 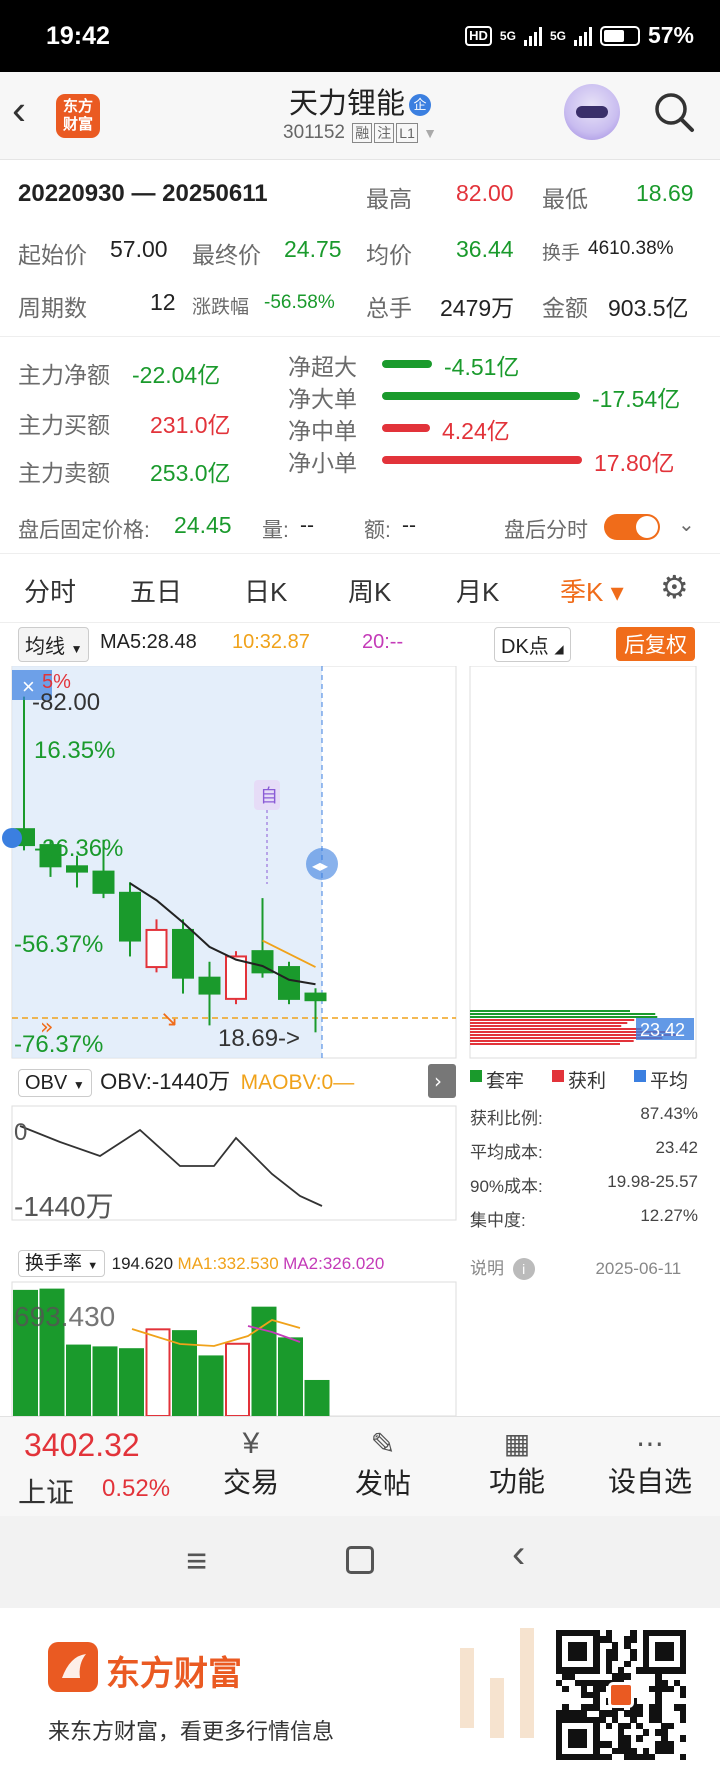 I want to click on tag-registered: 注, so click(x=384, y=133).